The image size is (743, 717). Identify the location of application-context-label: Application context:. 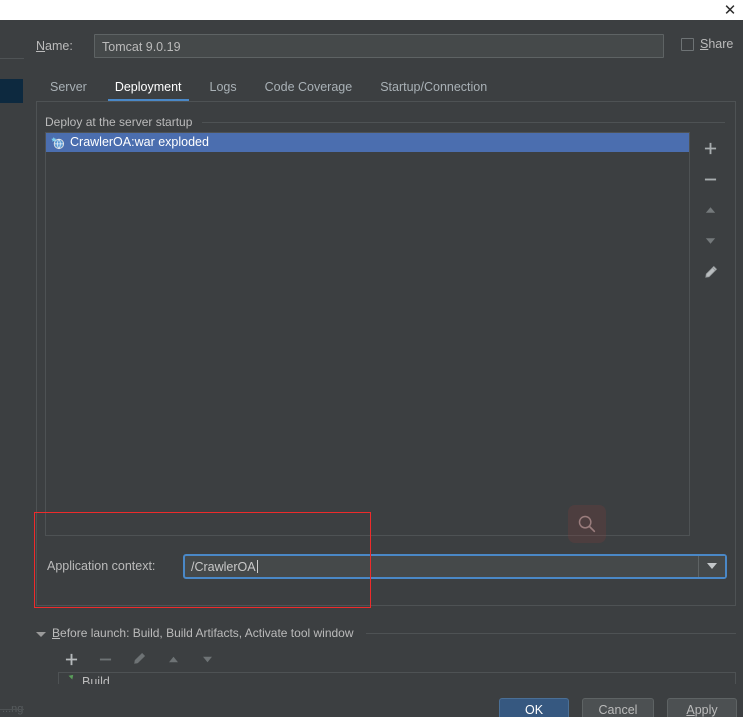
(101, 566).